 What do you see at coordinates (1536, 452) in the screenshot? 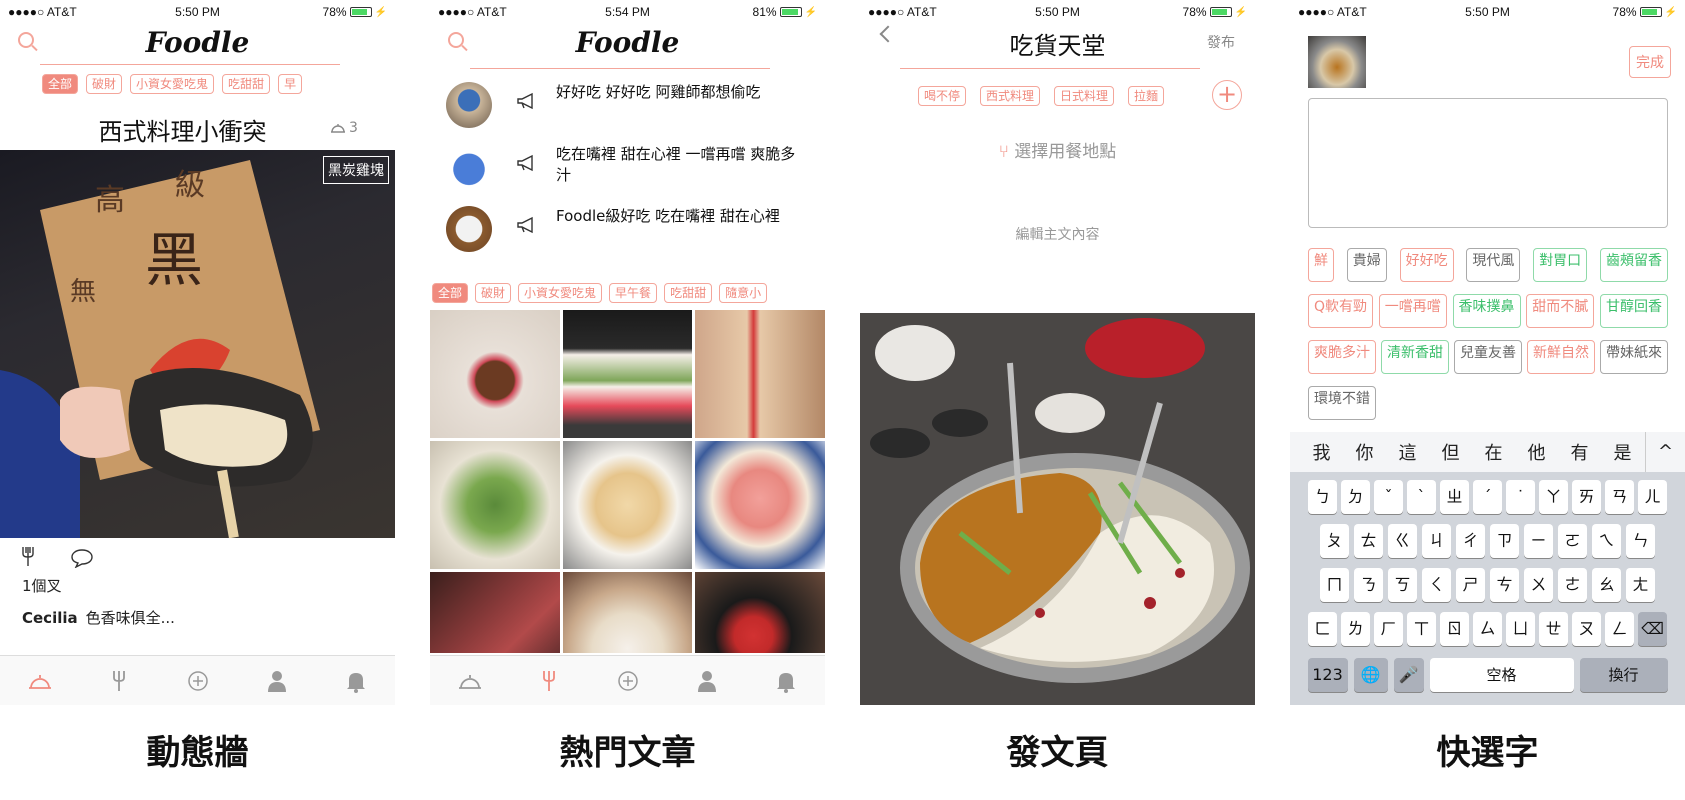
I see `candidate: 他` at bounding box center [1536, 452].